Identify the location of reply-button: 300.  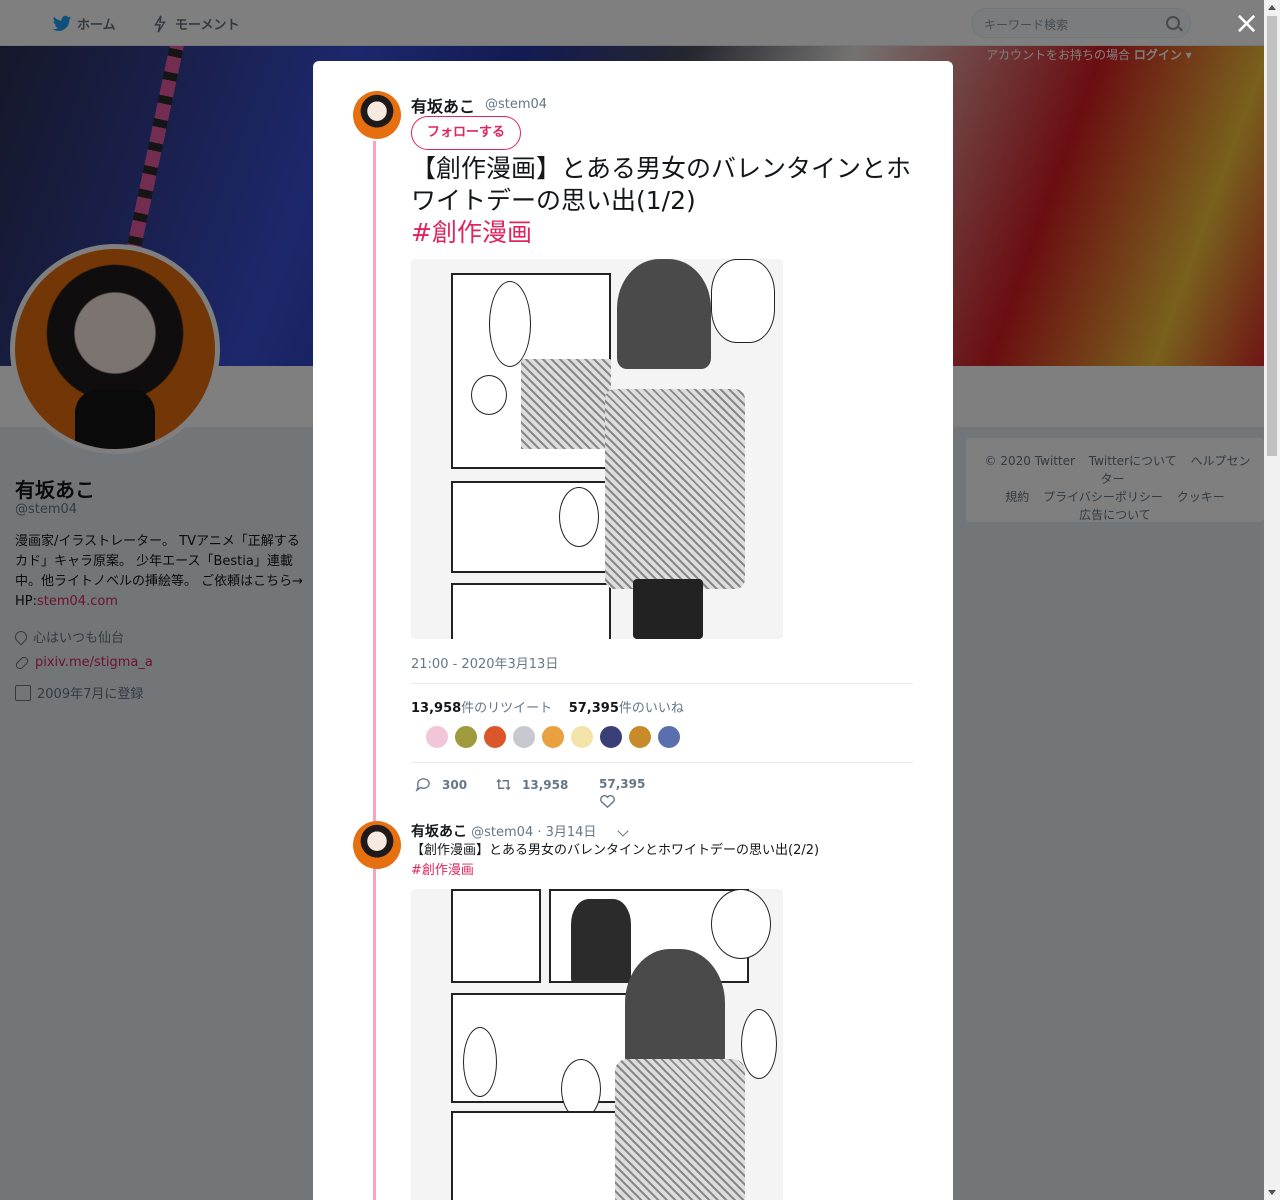
(441, 784).